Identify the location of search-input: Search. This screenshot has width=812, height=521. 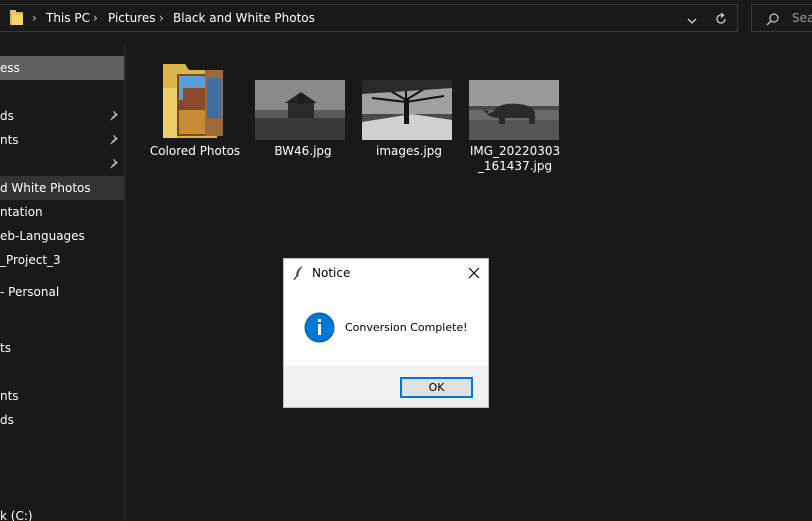
(781, 18).